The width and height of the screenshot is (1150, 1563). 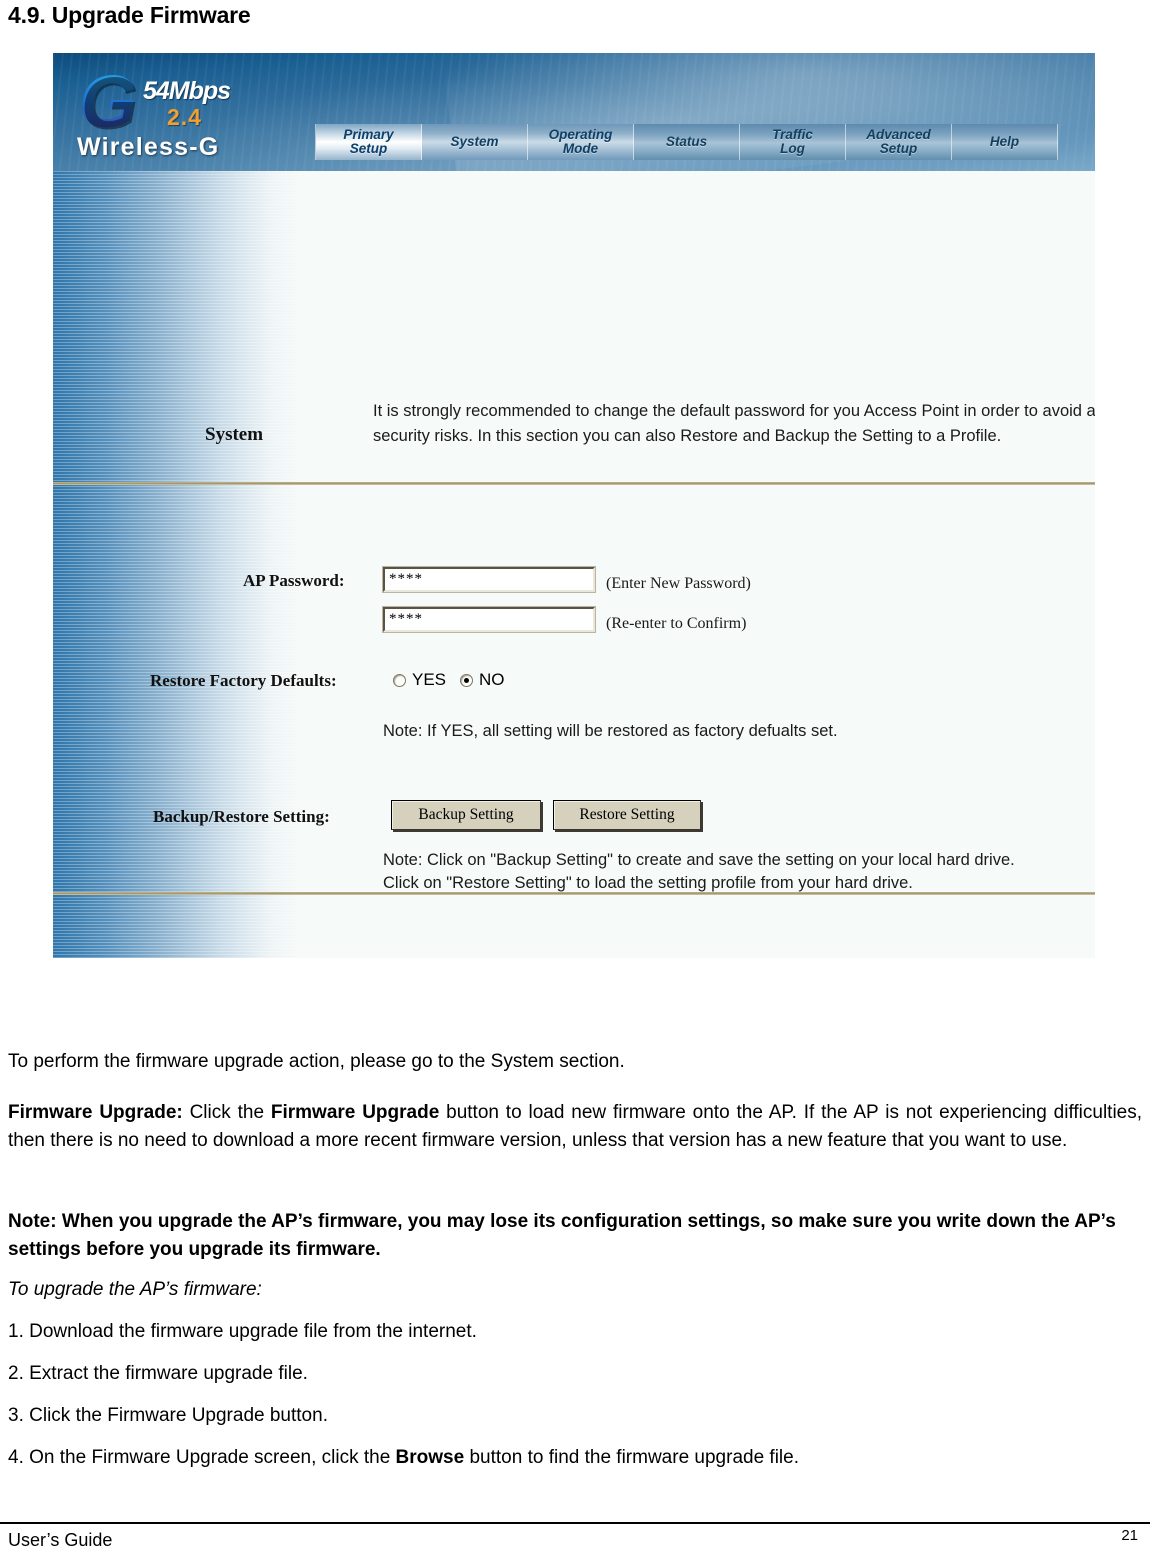 I want to click on brand-logo: G 54Mbps 2.4 Wireless-G, so click(x=191, y=113).